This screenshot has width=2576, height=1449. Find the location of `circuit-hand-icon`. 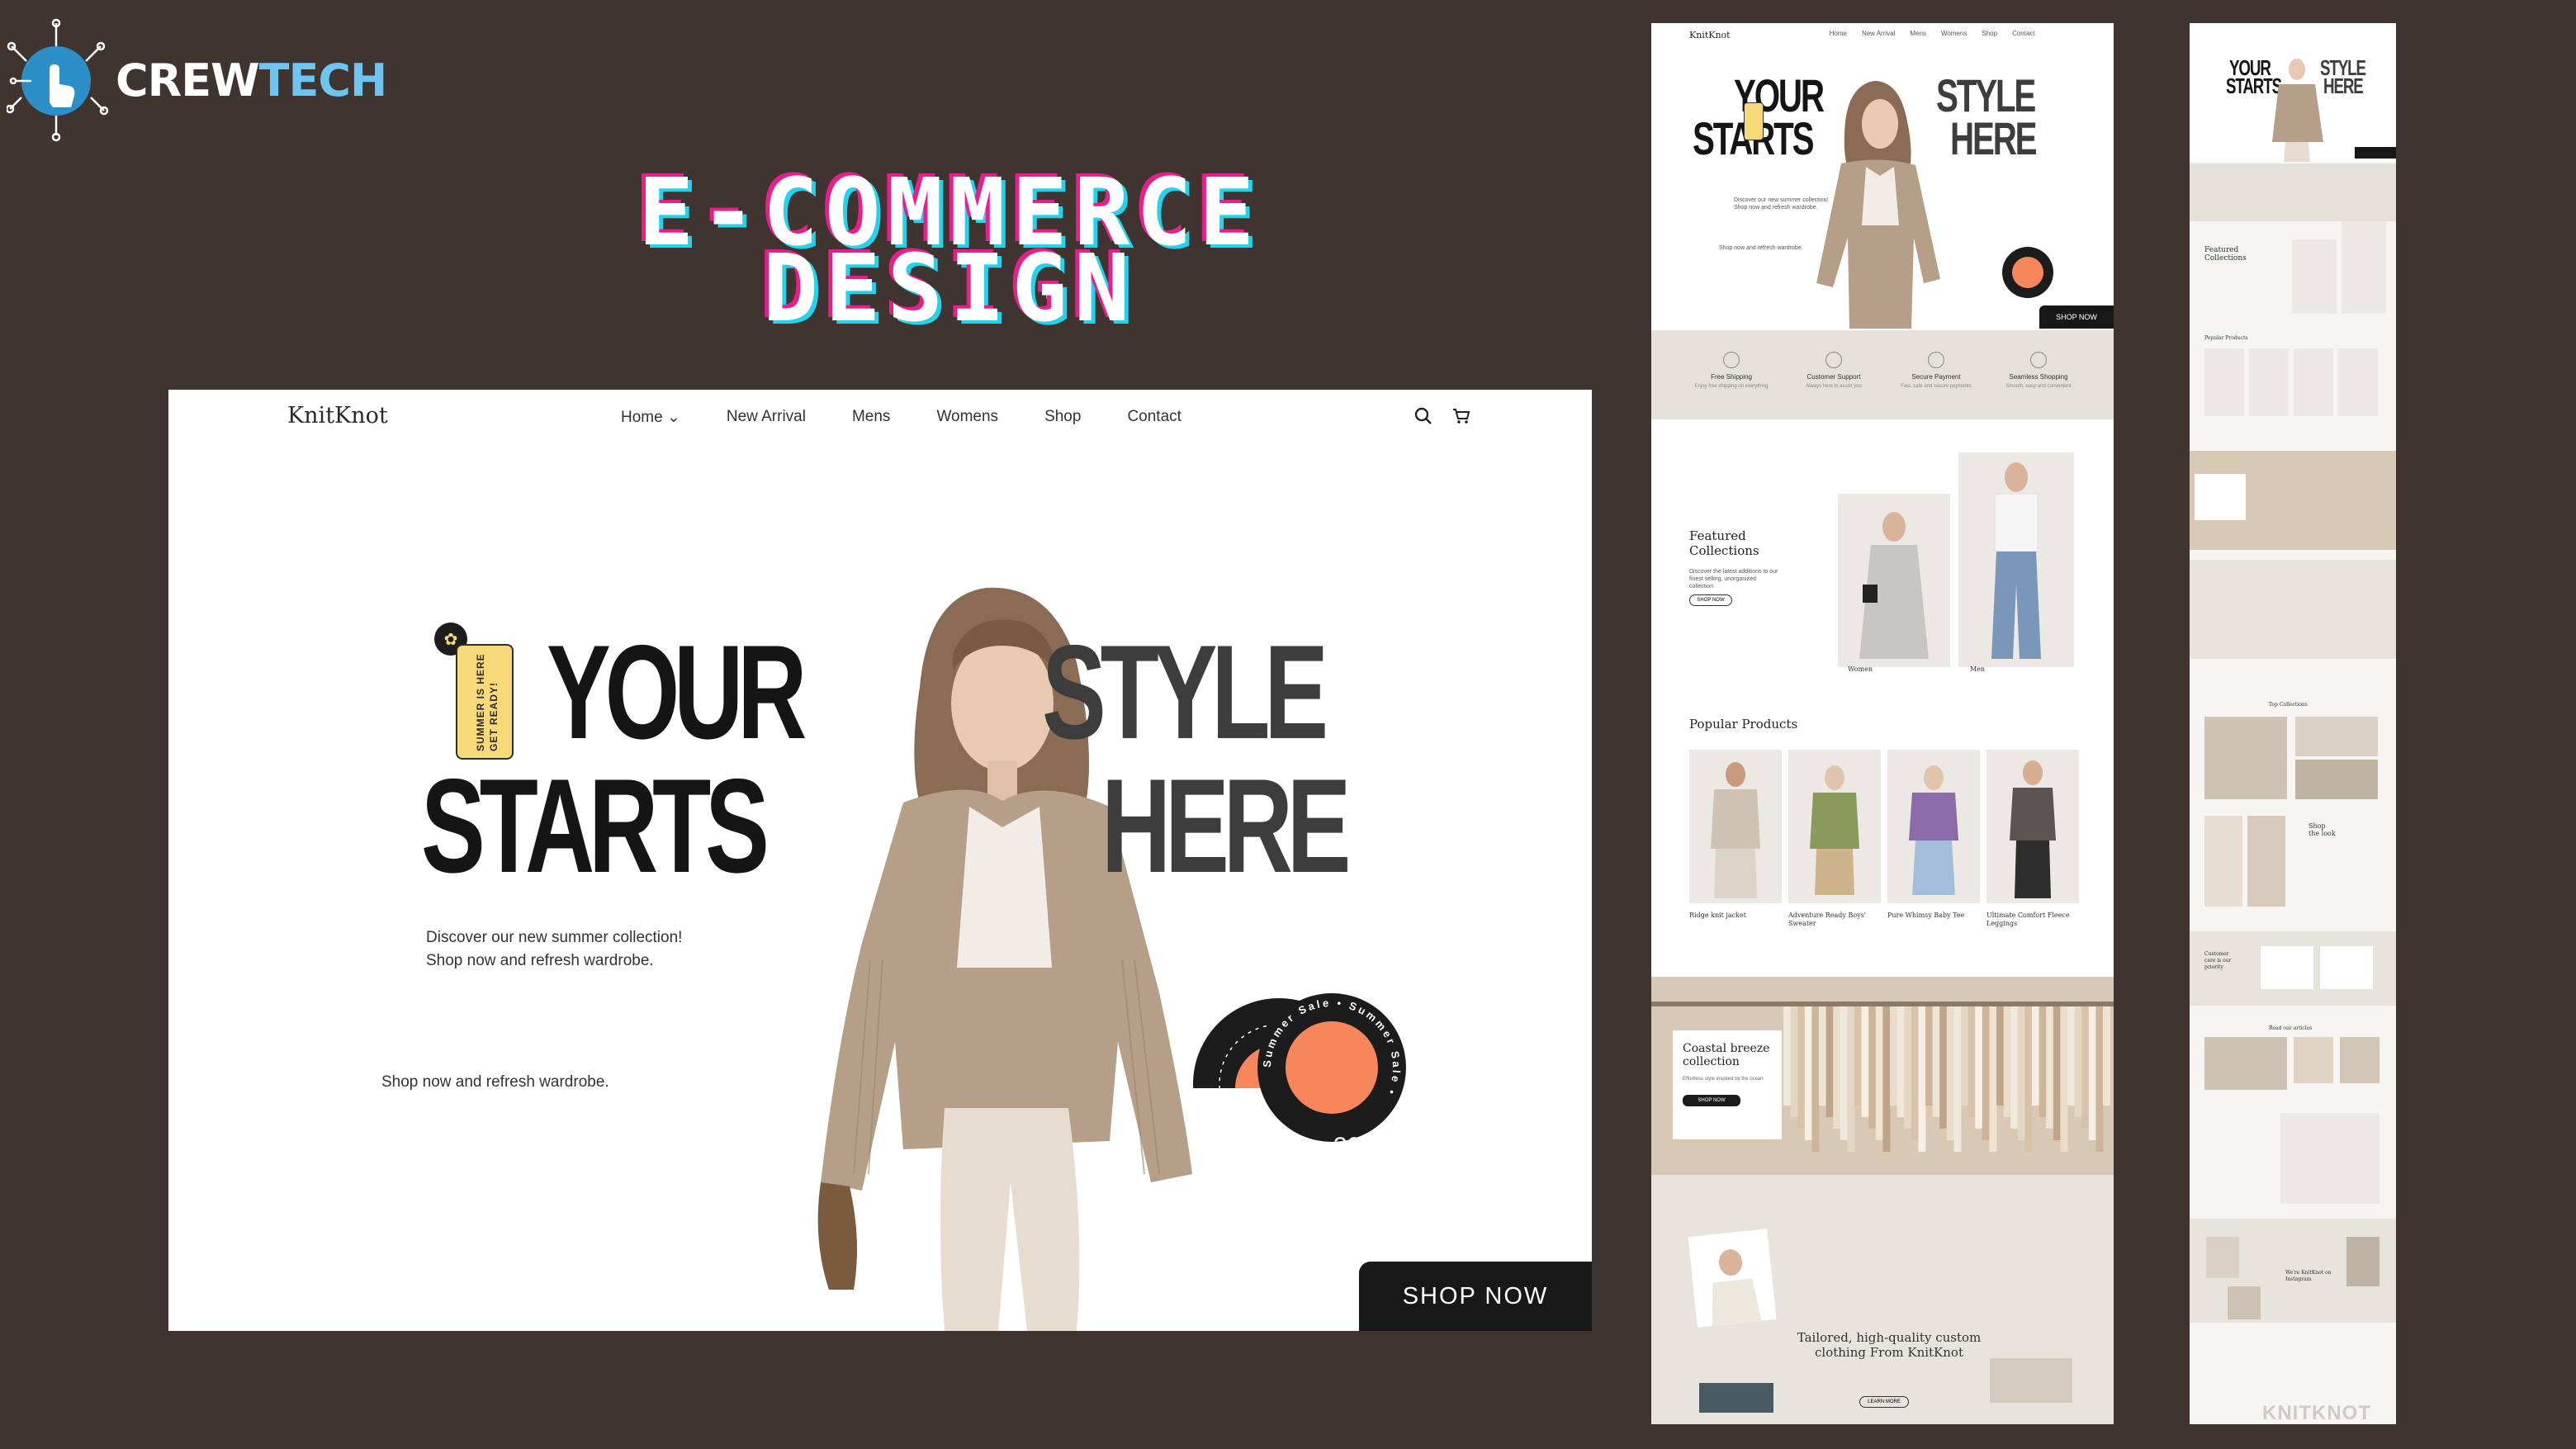

circuit-hand-icon is located at coordinates (58, 80).